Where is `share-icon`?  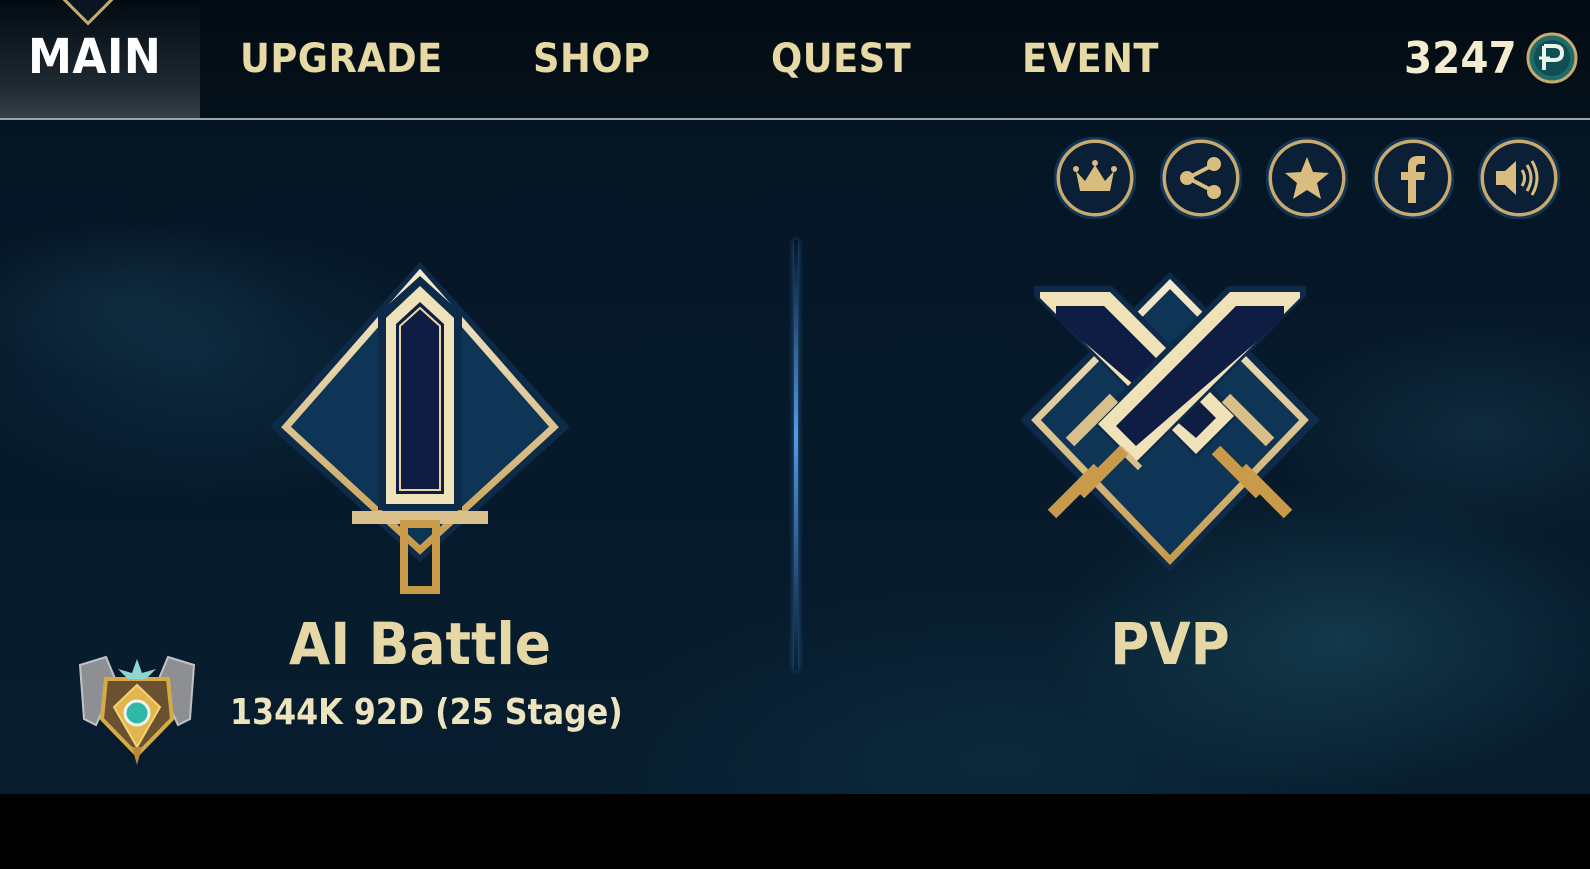 share-icon is located at coordinates (1201, 178).